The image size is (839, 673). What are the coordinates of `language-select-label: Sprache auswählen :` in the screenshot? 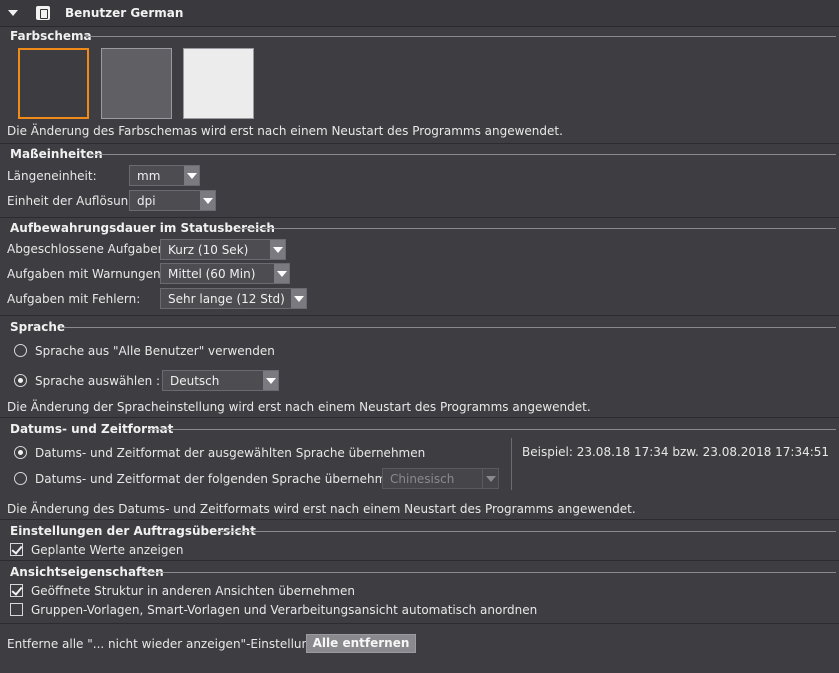 It's located at (97, 381).